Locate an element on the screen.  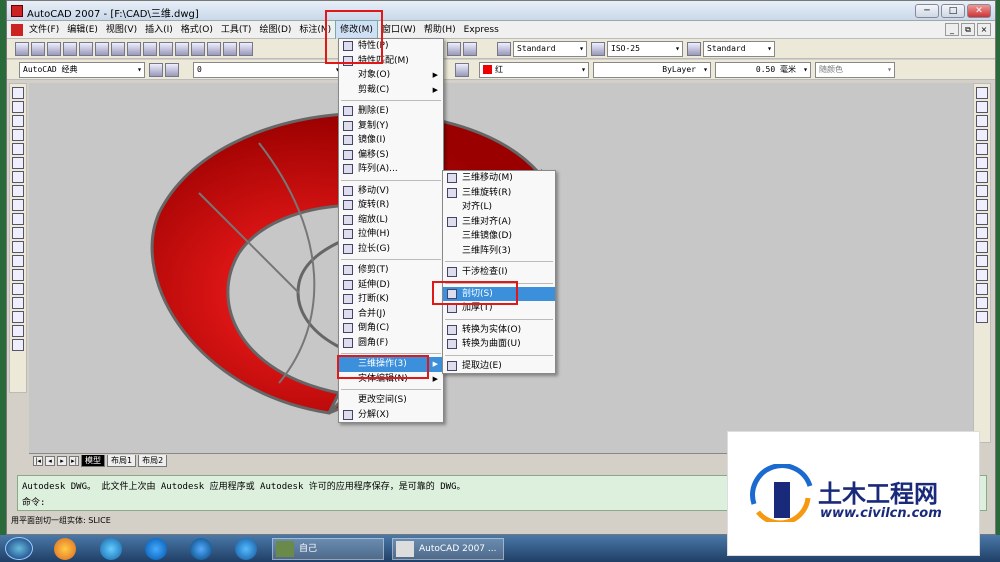
join-icon is located at coordinates (982, 275).